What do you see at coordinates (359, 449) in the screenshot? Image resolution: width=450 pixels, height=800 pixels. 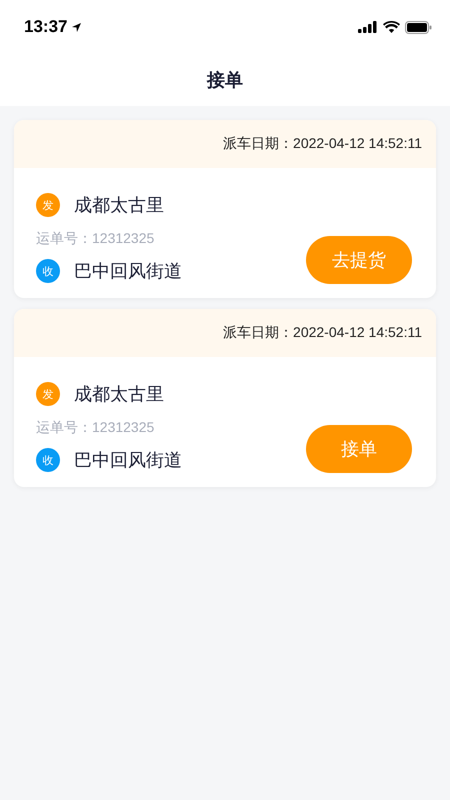 I see `action-button: 接单` at bounding box center [359, 449].